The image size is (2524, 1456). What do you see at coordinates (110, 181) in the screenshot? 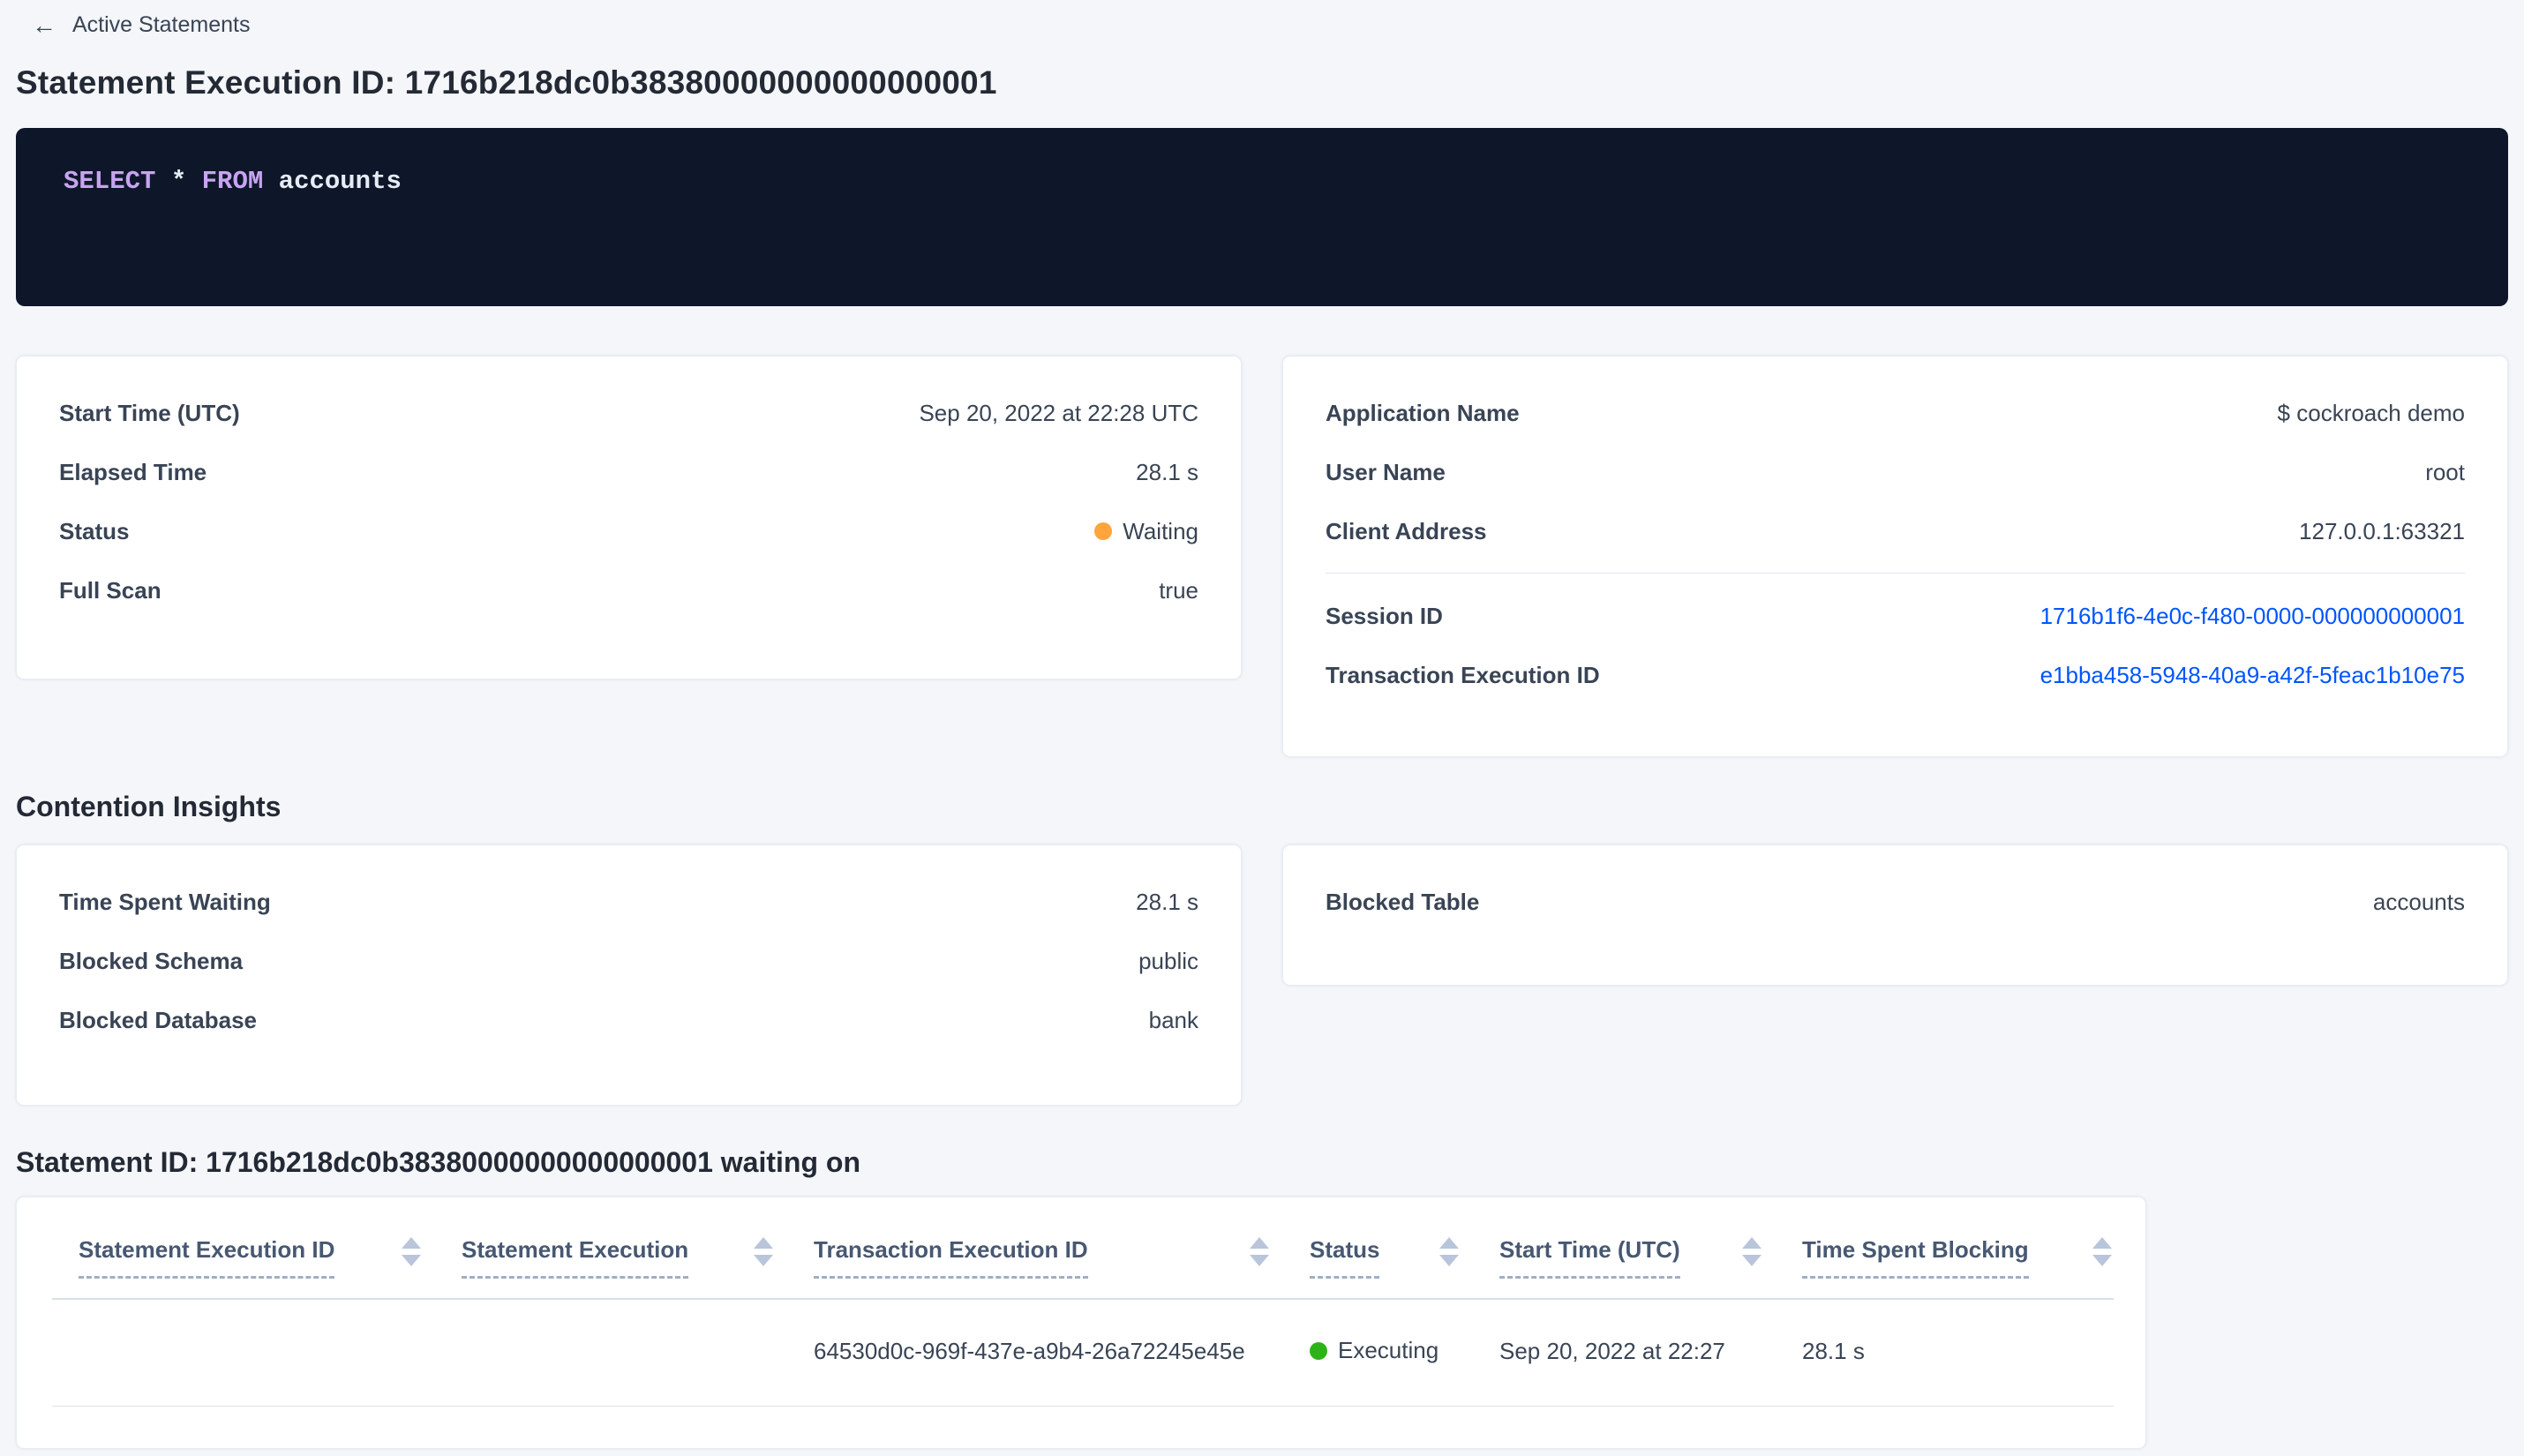
I see `sql-keyword-select: SELECT` at bounding box center [110, 181].